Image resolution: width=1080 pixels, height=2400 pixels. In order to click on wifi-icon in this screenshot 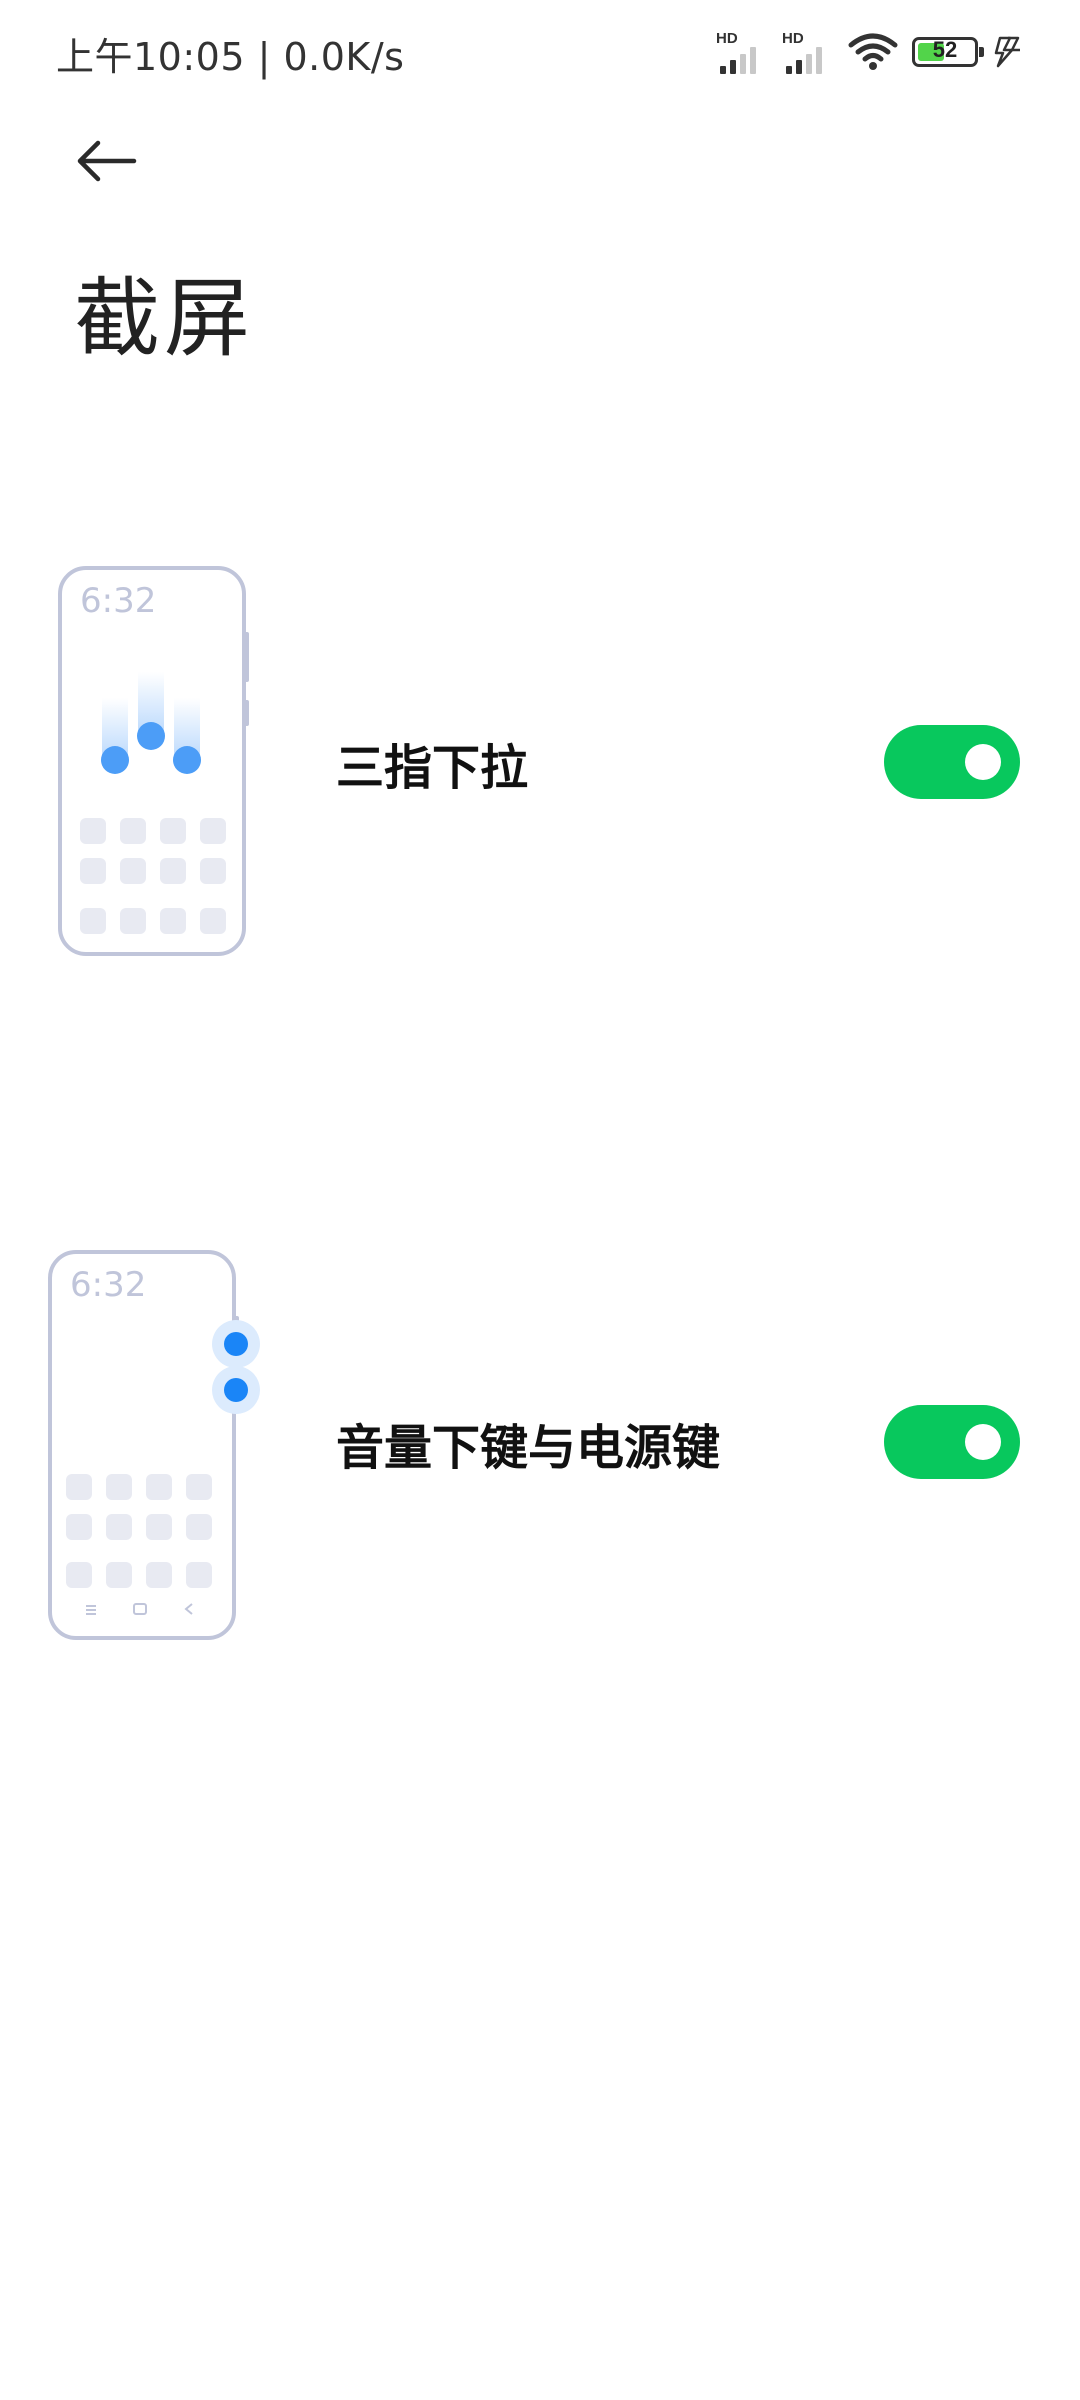, I will do `click(873, 51)`.